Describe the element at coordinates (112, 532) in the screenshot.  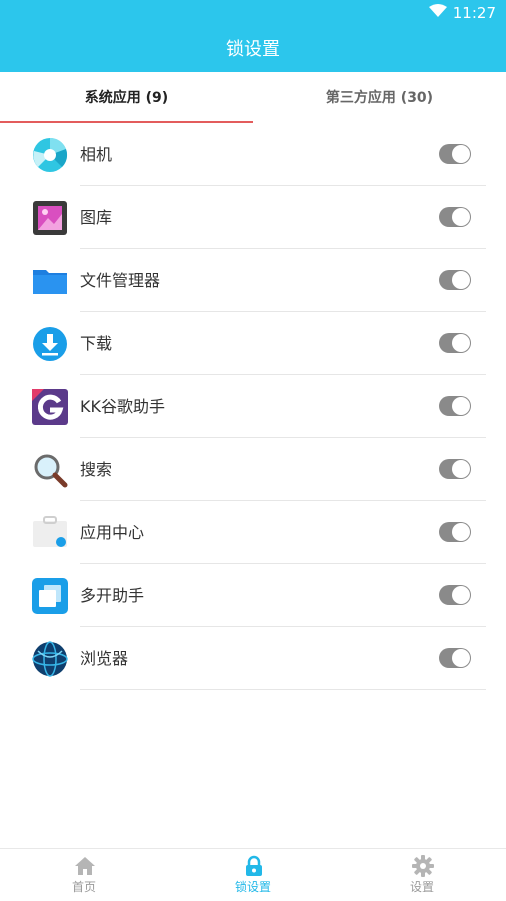
I see `app-name: 应用中心` at that location.